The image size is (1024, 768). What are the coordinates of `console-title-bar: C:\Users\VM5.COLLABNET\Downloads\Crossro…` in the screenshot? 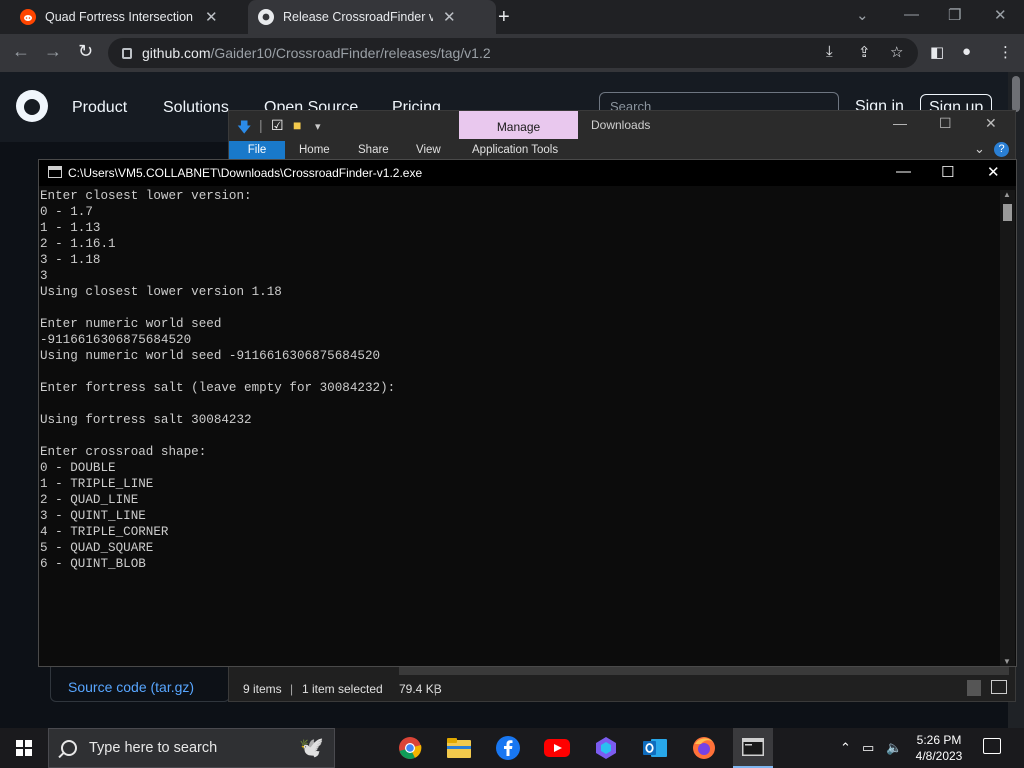 It's located at (527, 173).